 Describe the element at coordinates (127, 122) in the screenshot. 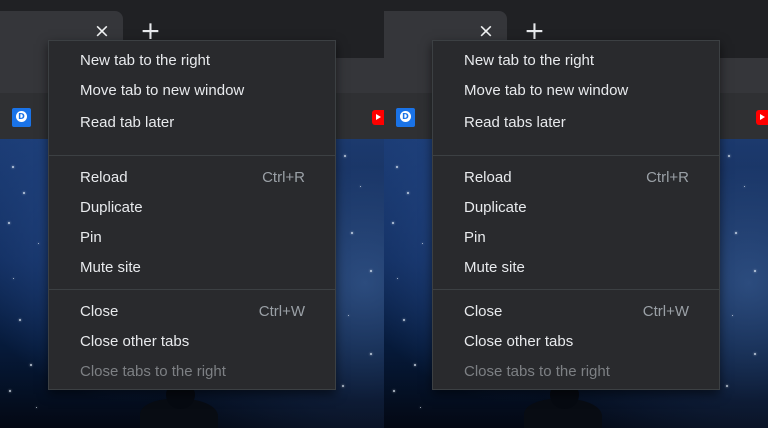

I see `menu-item-label: Read tab later` at that location.